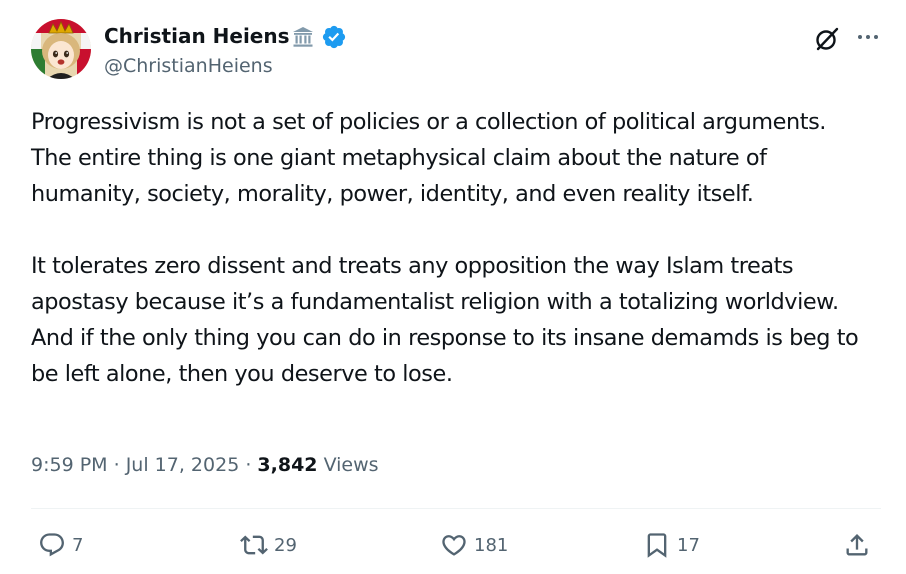 The height and width of the screenshot is (574, 906). I want to click on post-time: 9:59 PM, so click(69, 465).